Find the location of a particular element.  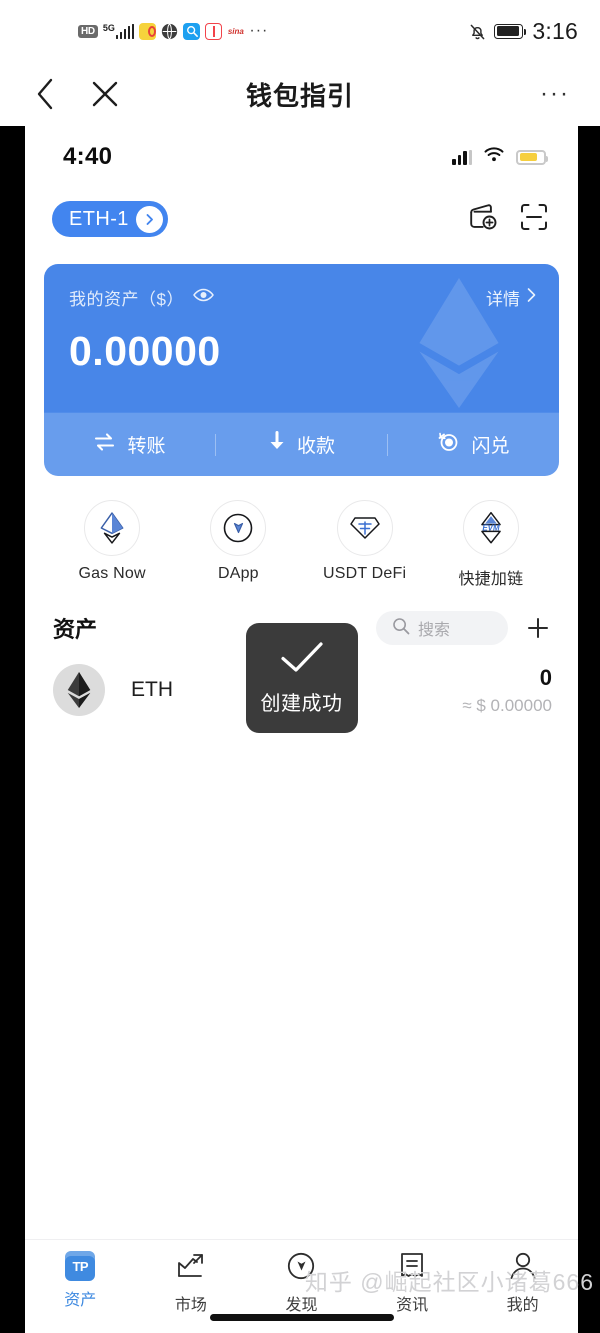

shortcut-label: DApp is located at coordinates (238, 573).